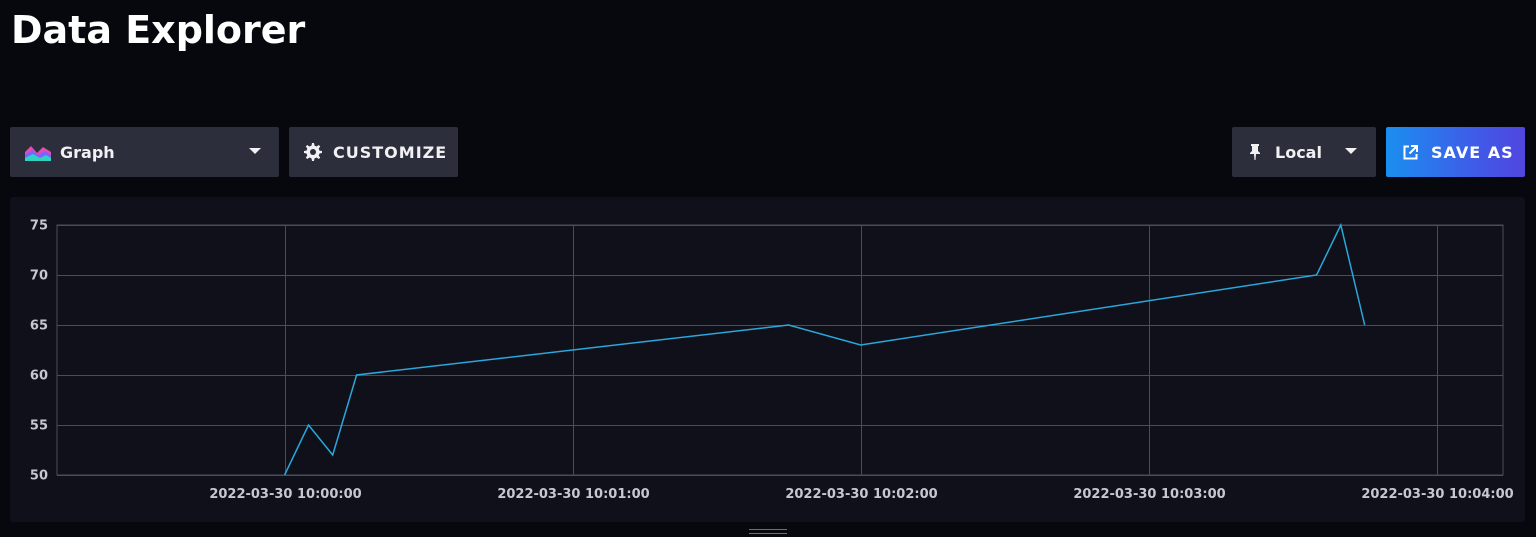 The width and height of the screenshot is (1536, 537). I want to click on y-tick-label: 70, so click(39, 276).